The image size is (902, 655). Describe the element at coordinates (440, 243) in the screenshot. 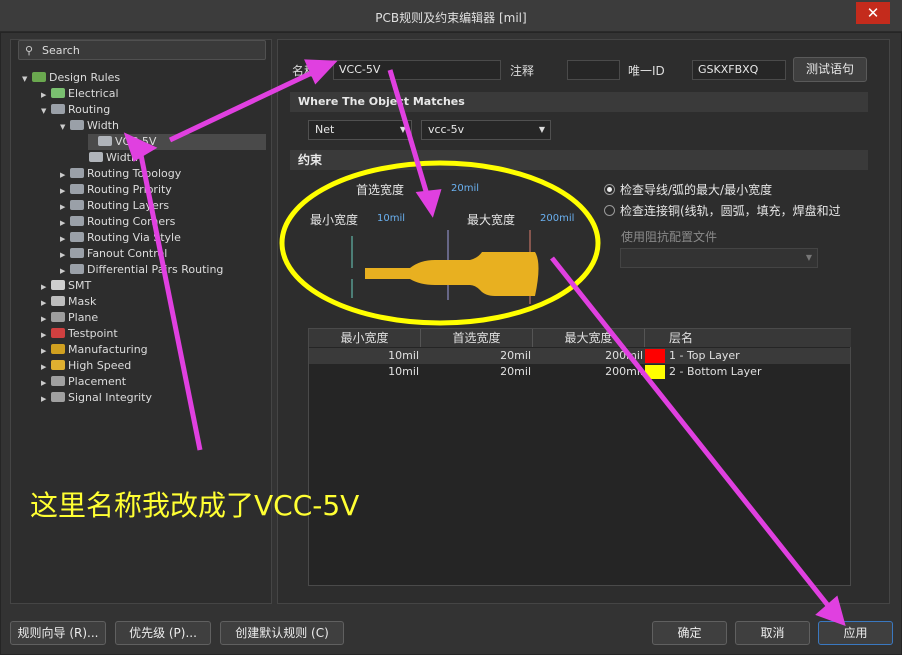

I see `highlight-ellipse` at that location.